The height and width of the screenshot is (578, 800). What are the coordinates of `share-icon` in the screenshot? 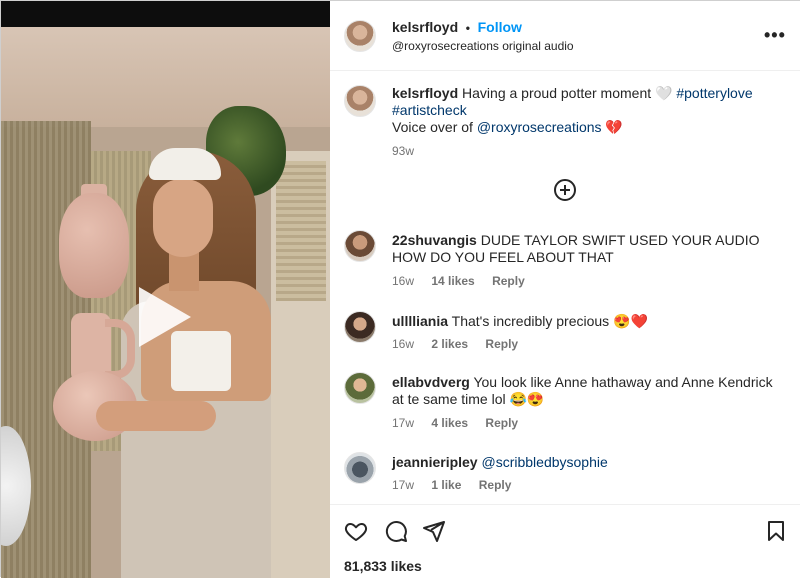 It's located at (434, 531).